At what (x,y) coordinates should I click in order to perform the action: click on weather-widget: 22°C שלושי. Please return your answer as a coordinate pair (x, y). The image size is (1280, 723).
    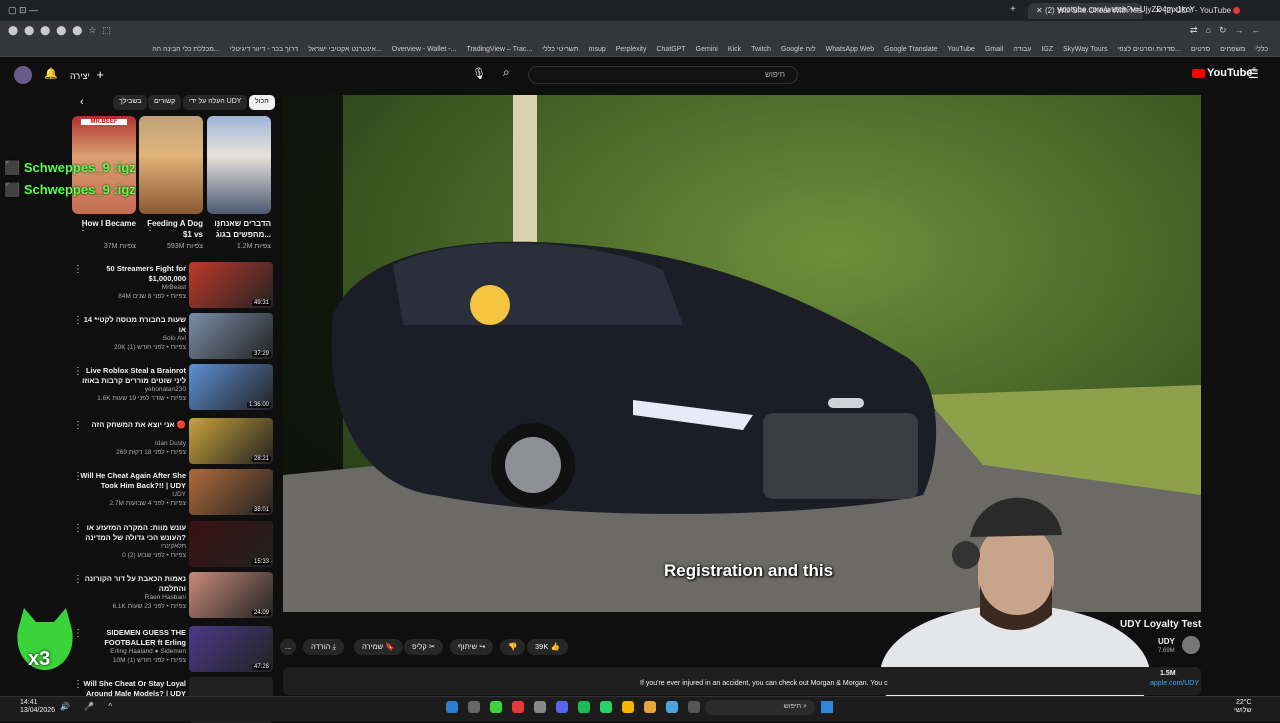
    Looking at the image, I should click on (1243, 707).